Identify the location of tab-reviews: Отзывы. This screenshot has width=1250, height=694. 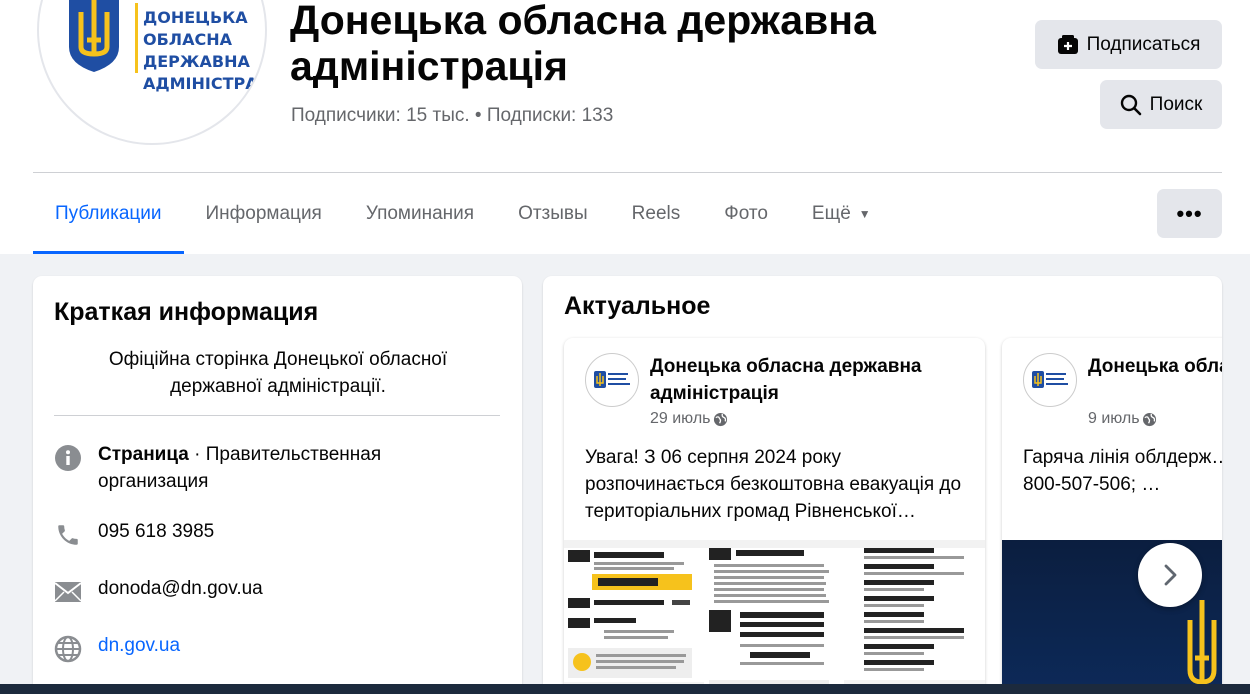
(553, 213).